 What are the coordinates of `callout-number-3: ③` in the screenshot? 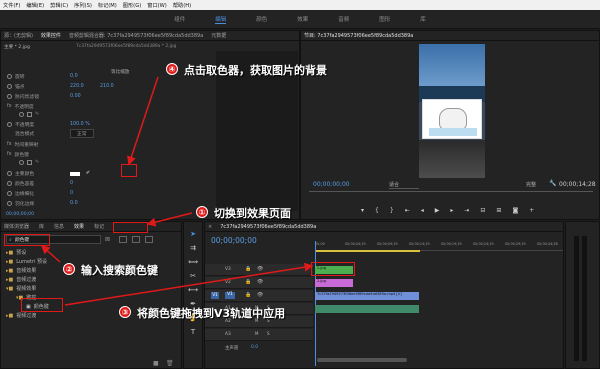 It's located at (125, 312).